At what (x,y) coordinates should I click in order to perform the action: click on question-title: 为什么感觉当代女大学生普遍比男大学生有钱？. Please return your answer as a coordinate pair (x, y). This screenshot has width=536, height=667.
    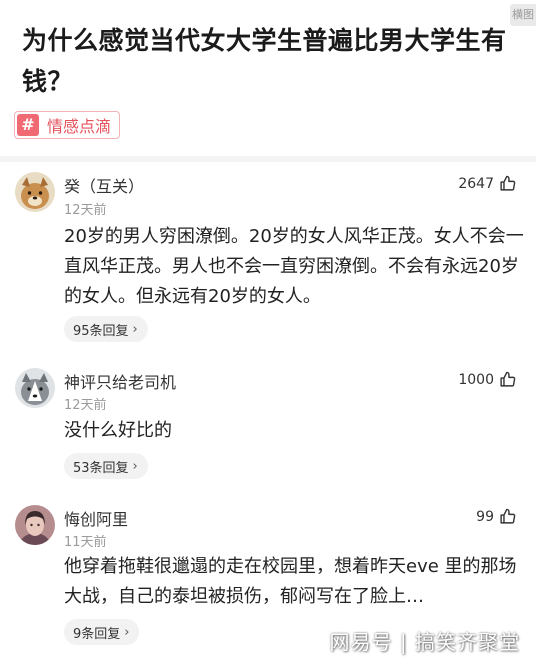
    Looking at the image, I should click on (264, 61).